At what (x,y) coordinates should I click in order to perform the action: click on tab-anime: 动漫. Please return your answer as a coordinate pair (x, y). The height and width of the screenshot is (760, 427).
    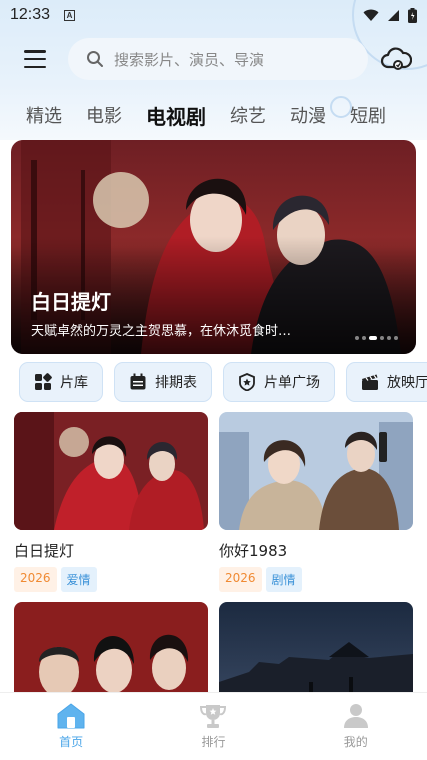
    Looking at the image, I should click on (308, 115).